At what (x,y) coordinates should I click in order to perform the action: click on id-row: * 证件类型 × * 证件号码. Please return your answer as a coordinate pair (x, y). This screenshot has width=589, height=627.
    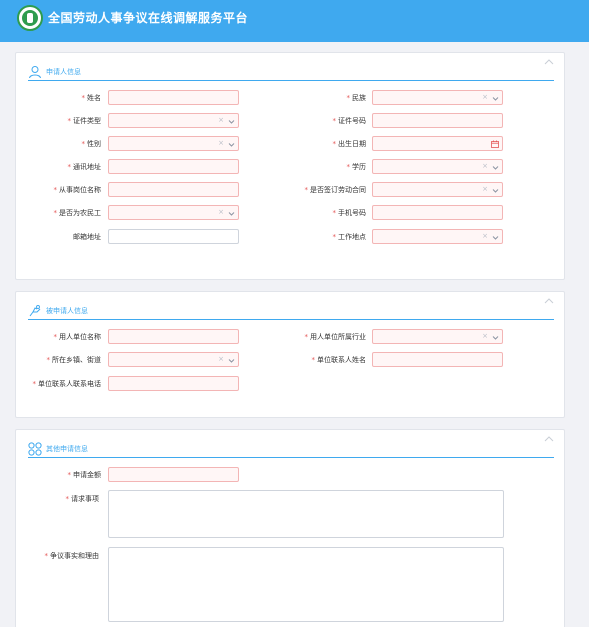
    Looking at the image, I should click on (291, 121).